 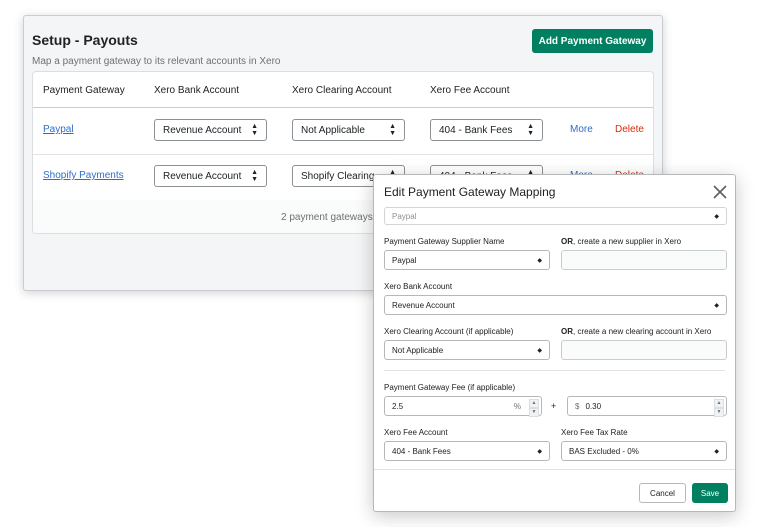 I want to click on modal-fee-account-value: 404 - Bank Fees, so click(x=421, y=451).